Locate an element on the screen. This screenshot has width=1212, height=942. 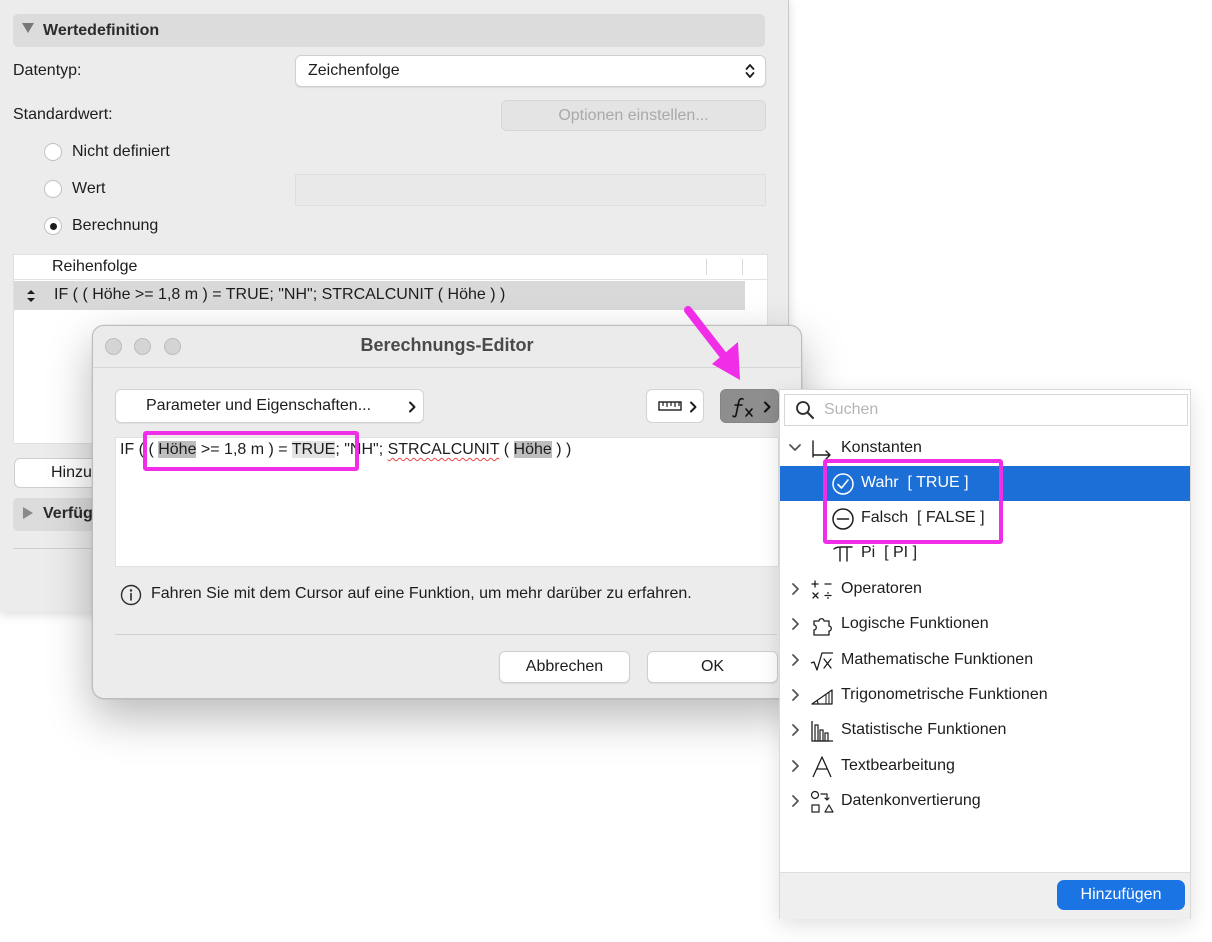
category-datenkonvertierung: Datenkonvertierung is located at coordinates (985, 801).